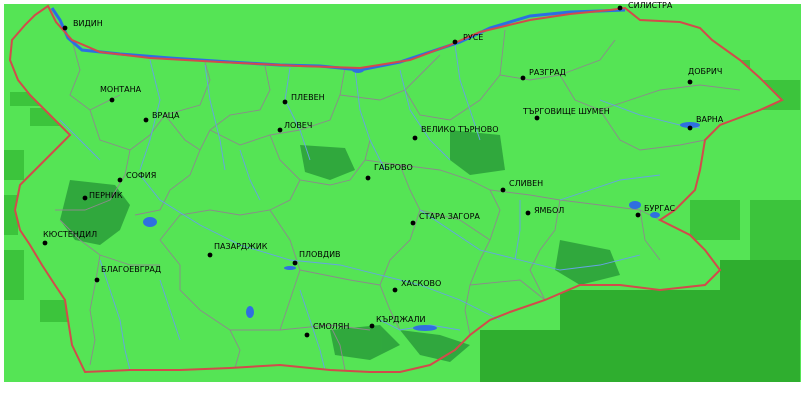  Describe the element at coordinates (372, 326) in the screenshot. I see `city-marker-kardzhali` at that location.